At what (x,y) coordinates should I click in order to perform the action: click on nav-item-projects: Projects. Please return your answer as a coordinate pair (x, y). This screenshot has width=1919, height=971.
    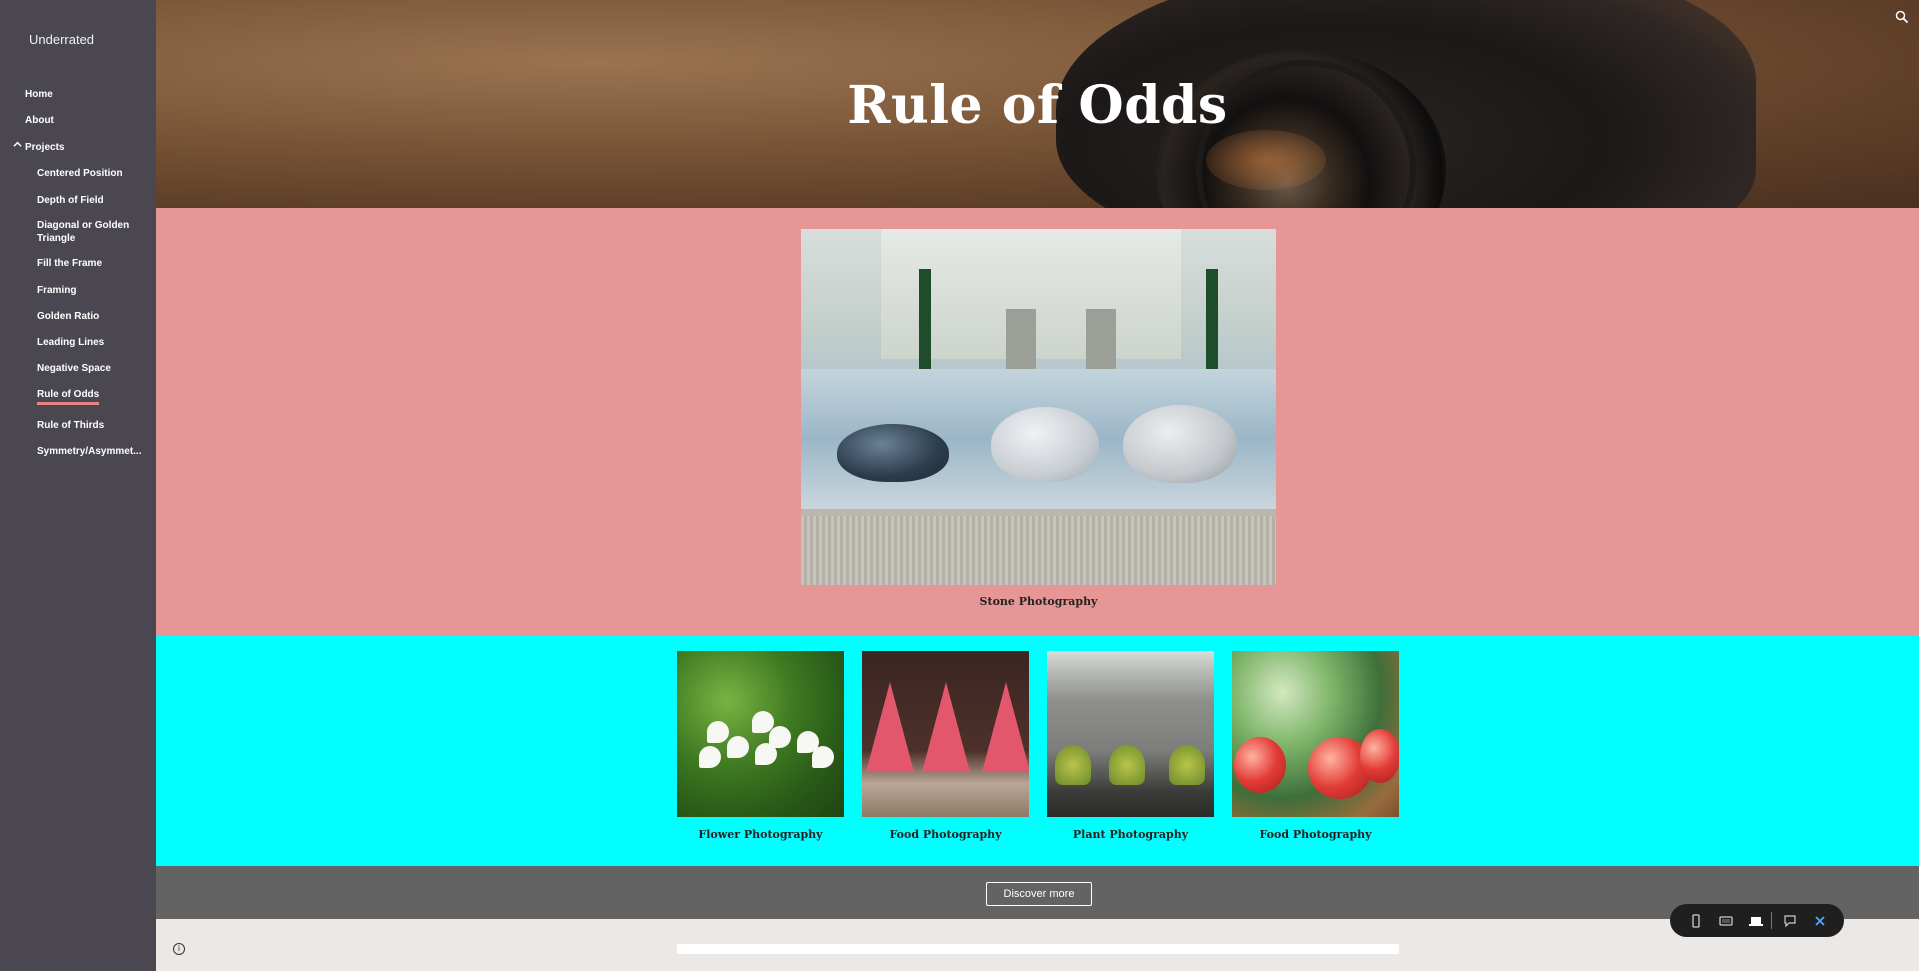
    Looking at the image, I should click on (44, 147).